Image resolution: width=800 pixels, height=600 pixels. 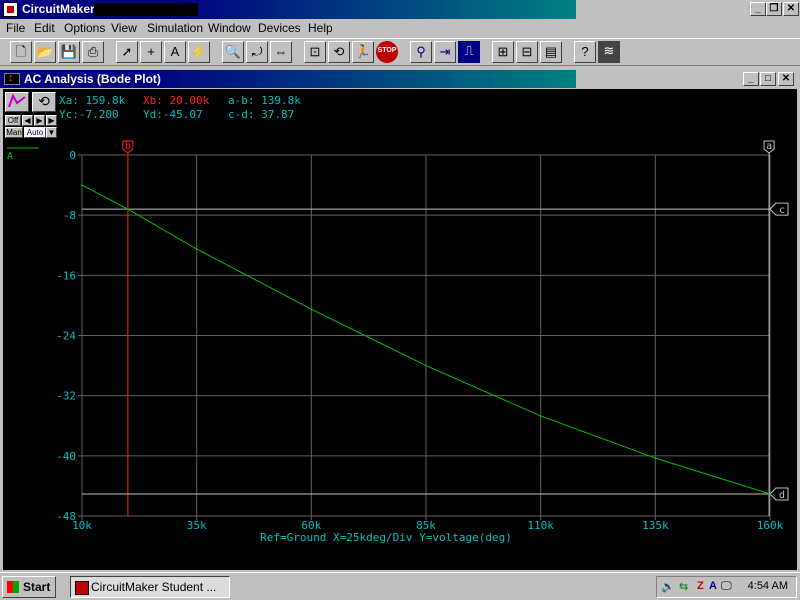 What do you see at coordinates (770, 525) in the screenshot?
I see `x-tick-label: 160k` at bounding box center [770, 525].